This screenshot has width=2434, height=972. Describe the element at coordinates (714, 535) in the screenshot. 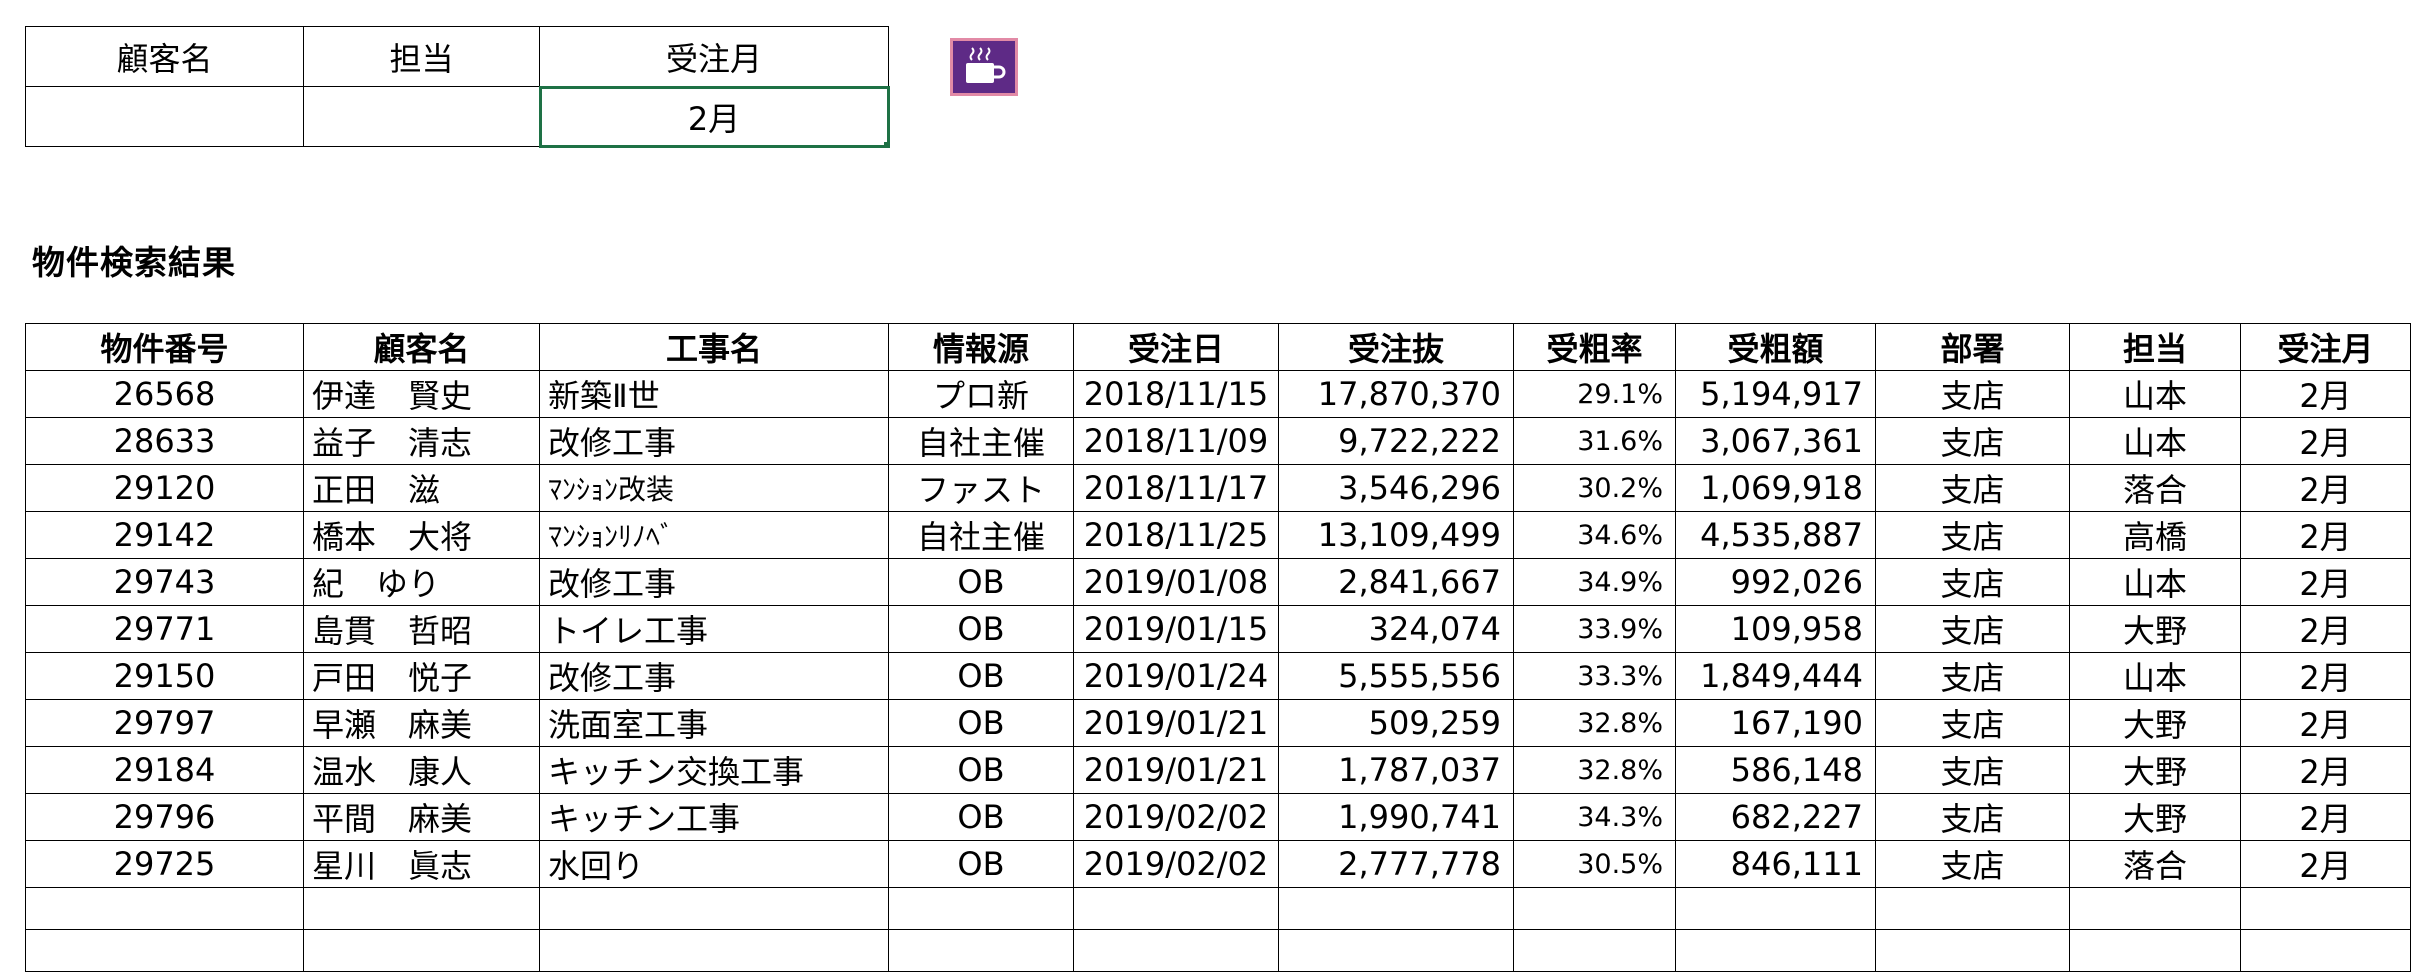

I see `cell-construction-name: ﾏﾝｼｮﾝﾘﾉﾍﾞ` at that location.